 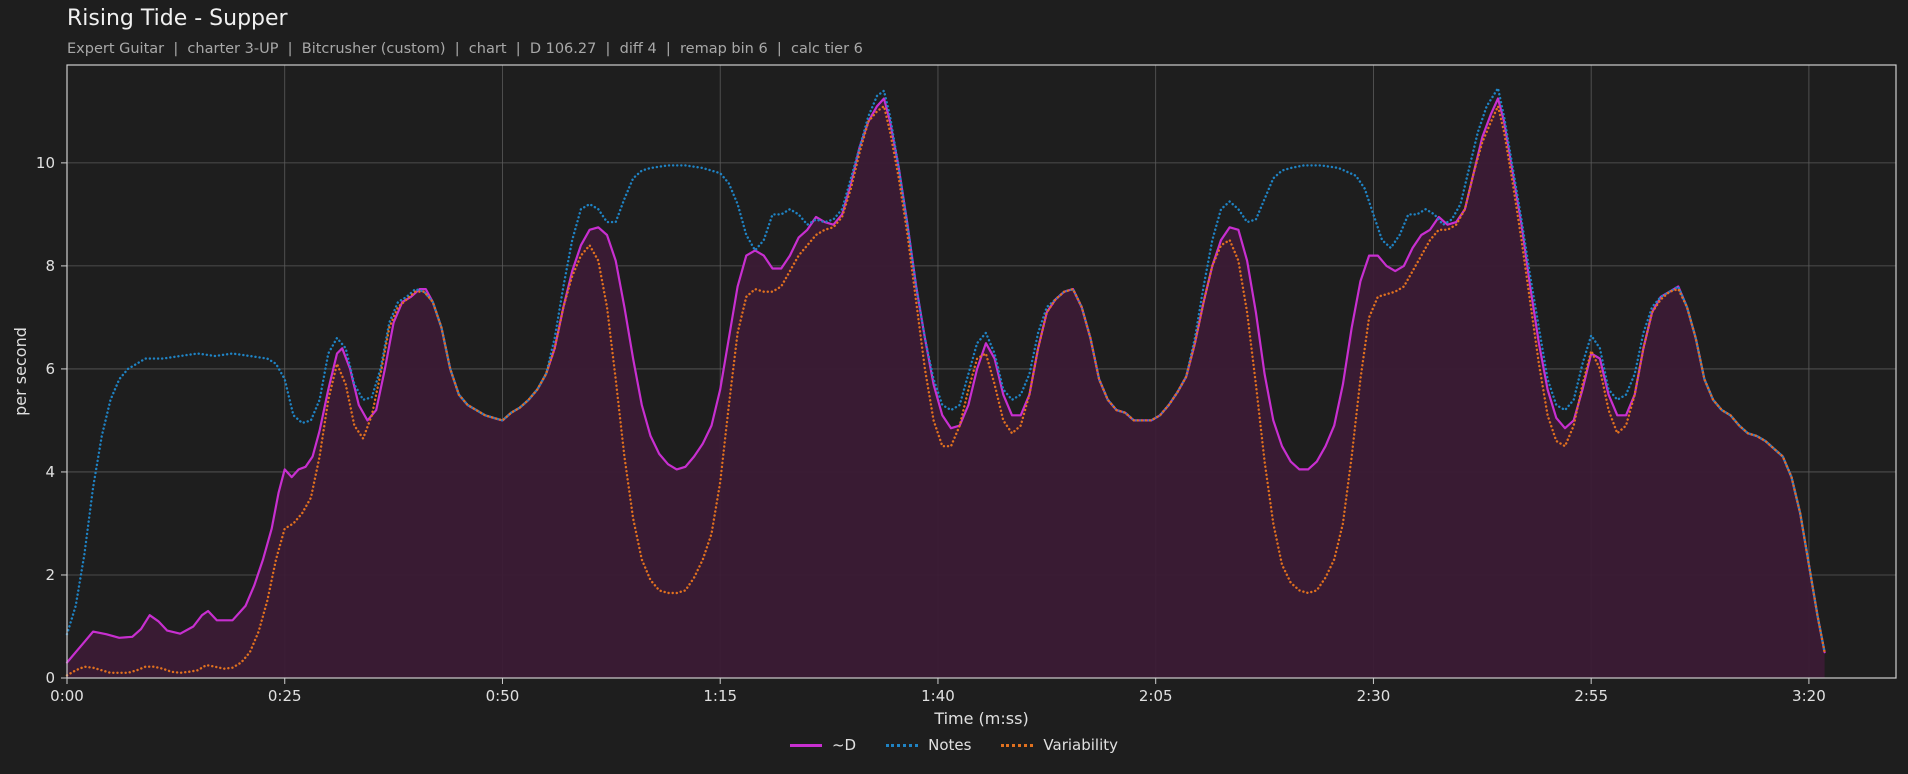 What do you see at coordinates (50, 472) in the screenshot?
I see `y-tick-label: 4` at bounding box center [50, 472].